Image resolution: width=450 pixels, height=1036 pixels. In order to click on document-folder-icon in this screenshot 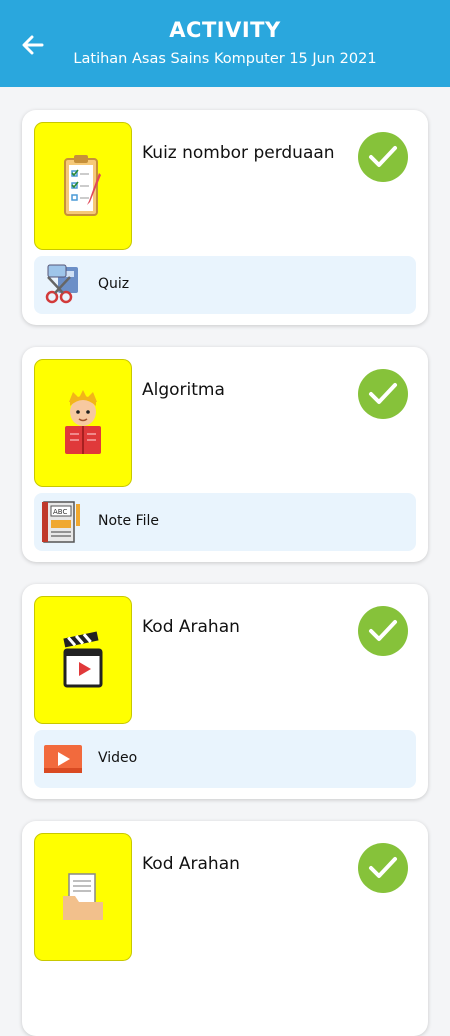, I will do `click(83, 896)`.